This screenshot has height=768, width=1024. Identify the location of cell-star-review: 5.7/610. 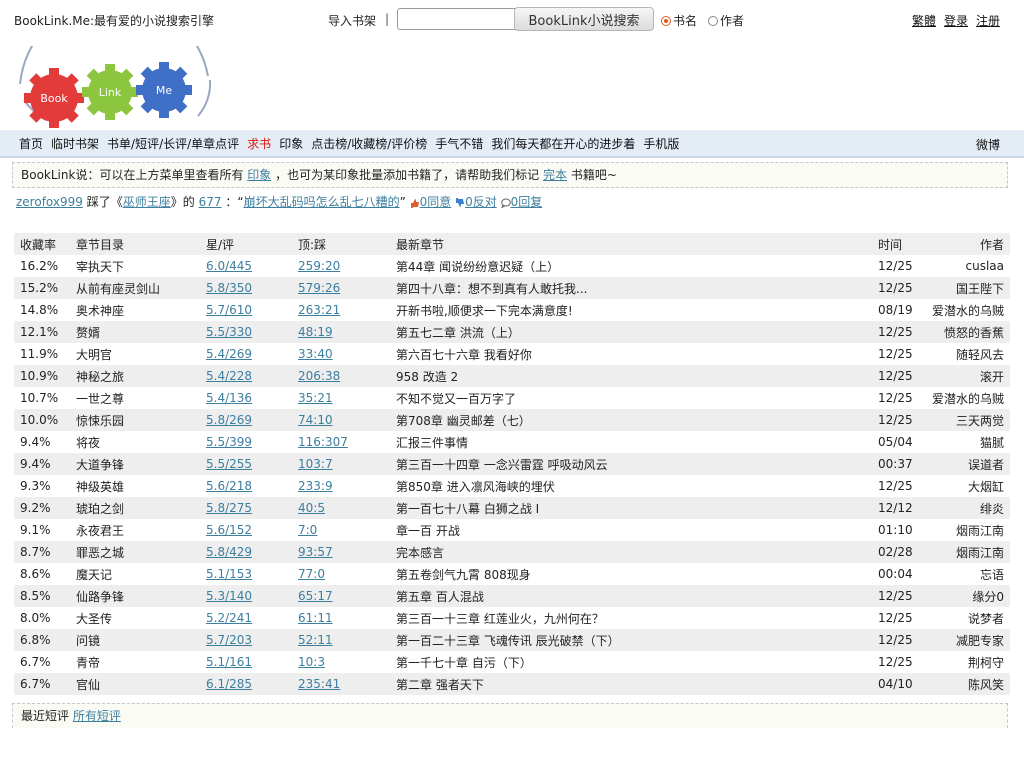
(229, 310).